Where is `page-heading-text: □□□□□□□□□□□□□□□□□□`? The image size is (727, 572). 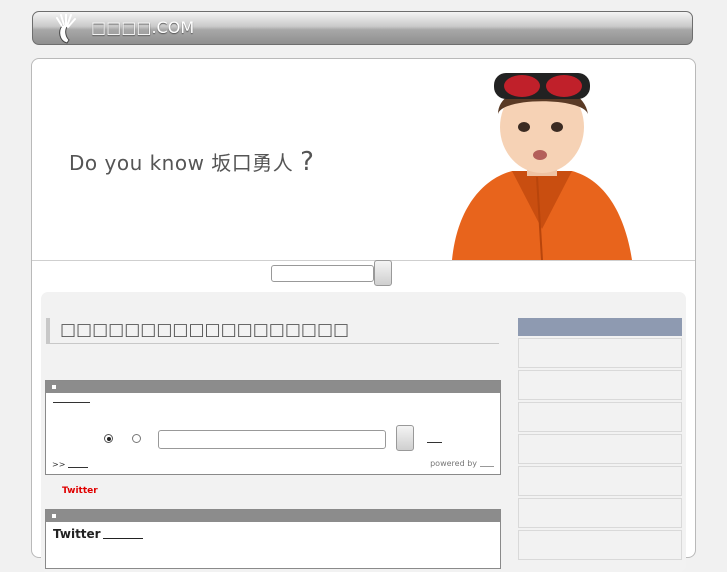 page-heading-text: □□□□□□□□□□□□□□□□□□ is located at coordinates (205, 330).